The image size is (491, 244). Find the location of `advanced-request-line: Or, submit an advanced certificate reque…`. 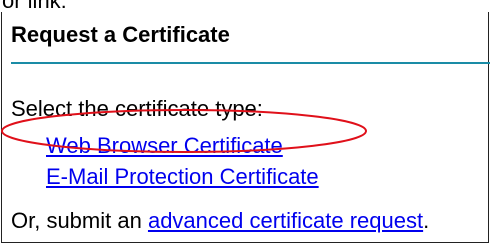

advanced-request-line: Or, submit an advanced certificate reque… is located at coordinates (220, 221).